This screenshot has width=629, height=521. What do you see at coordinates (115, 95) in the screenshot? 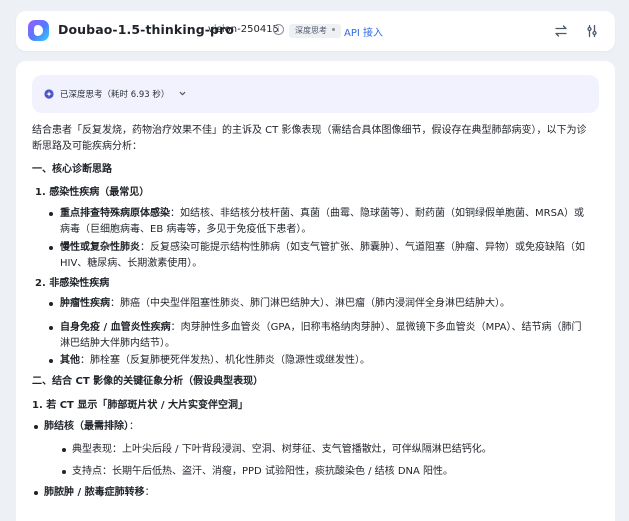
I see `thinking-label: 已深度思考（耗时 6.93 秒）` at bounding box center [115, 95].